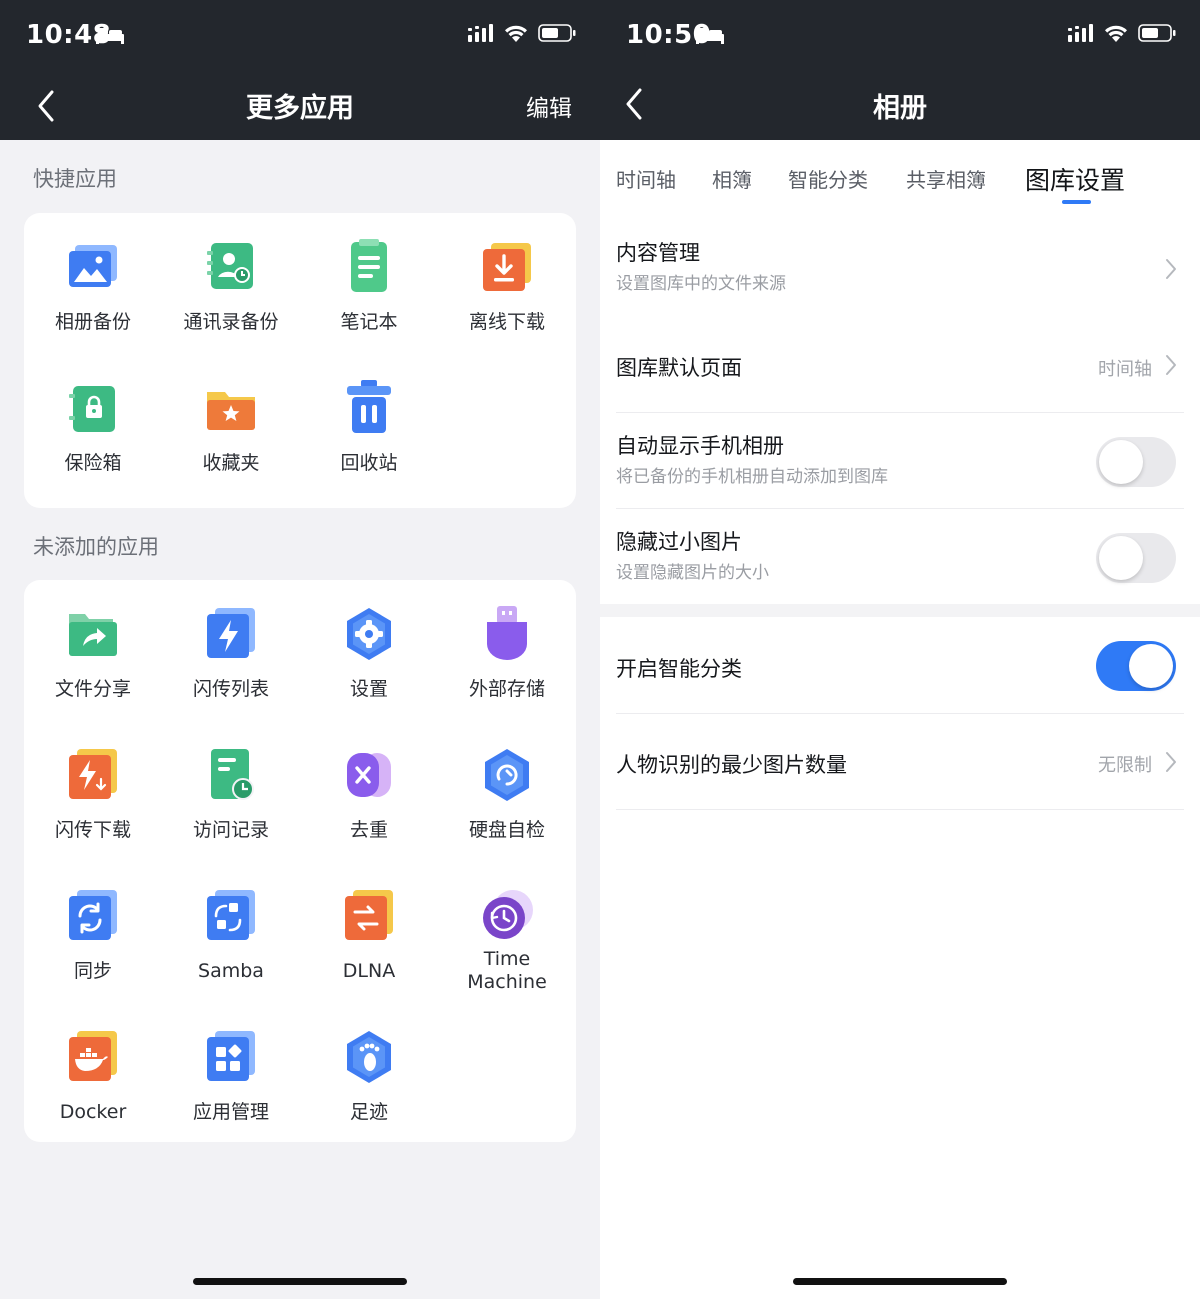 Image resolution: width=1200 pixels, height=1299 pixels. I want to click on app-tile: 闪传列表, so click(231, 652).